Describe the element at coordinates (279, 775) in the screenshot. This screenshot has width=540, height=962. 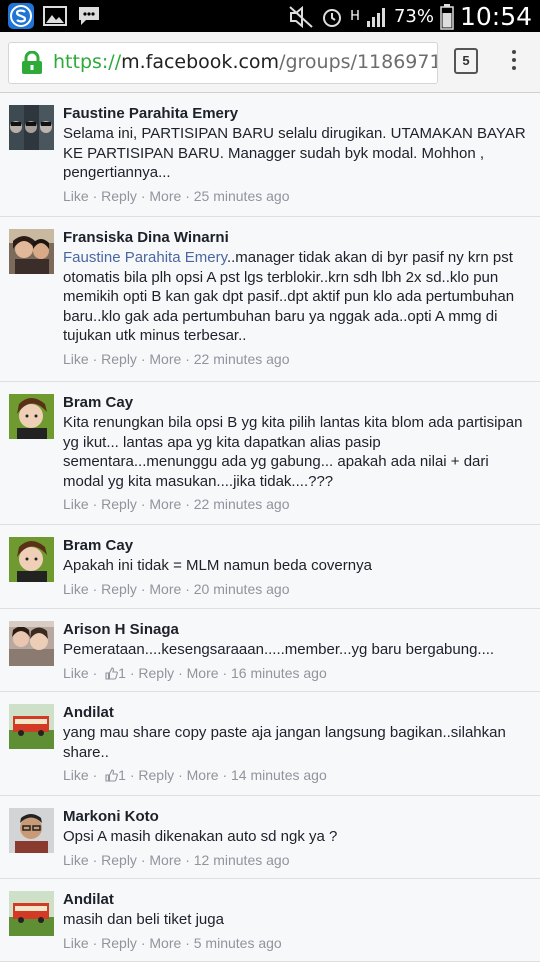
I see `comment-time: 14 minutes ago` at that location.